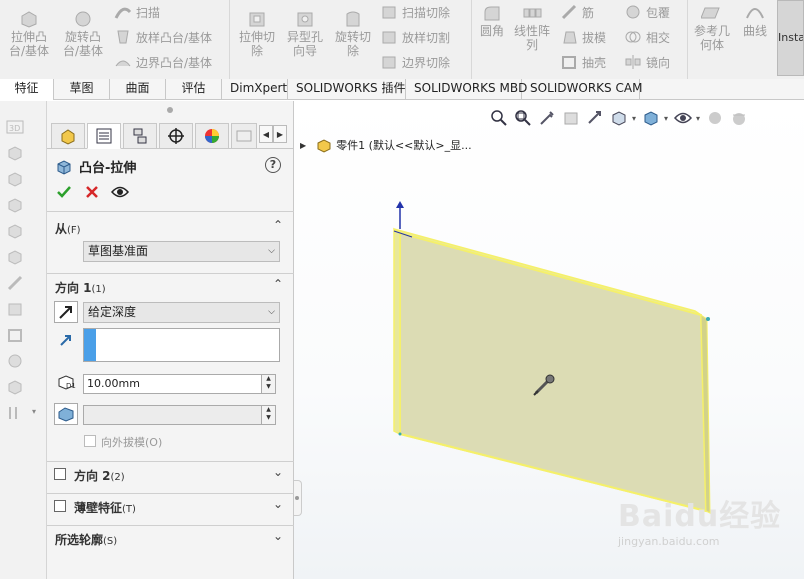 The width and height of the screenshot is (804, 579). I want to click on direction1-section-header: 方向 1(1), so click(80, 287).